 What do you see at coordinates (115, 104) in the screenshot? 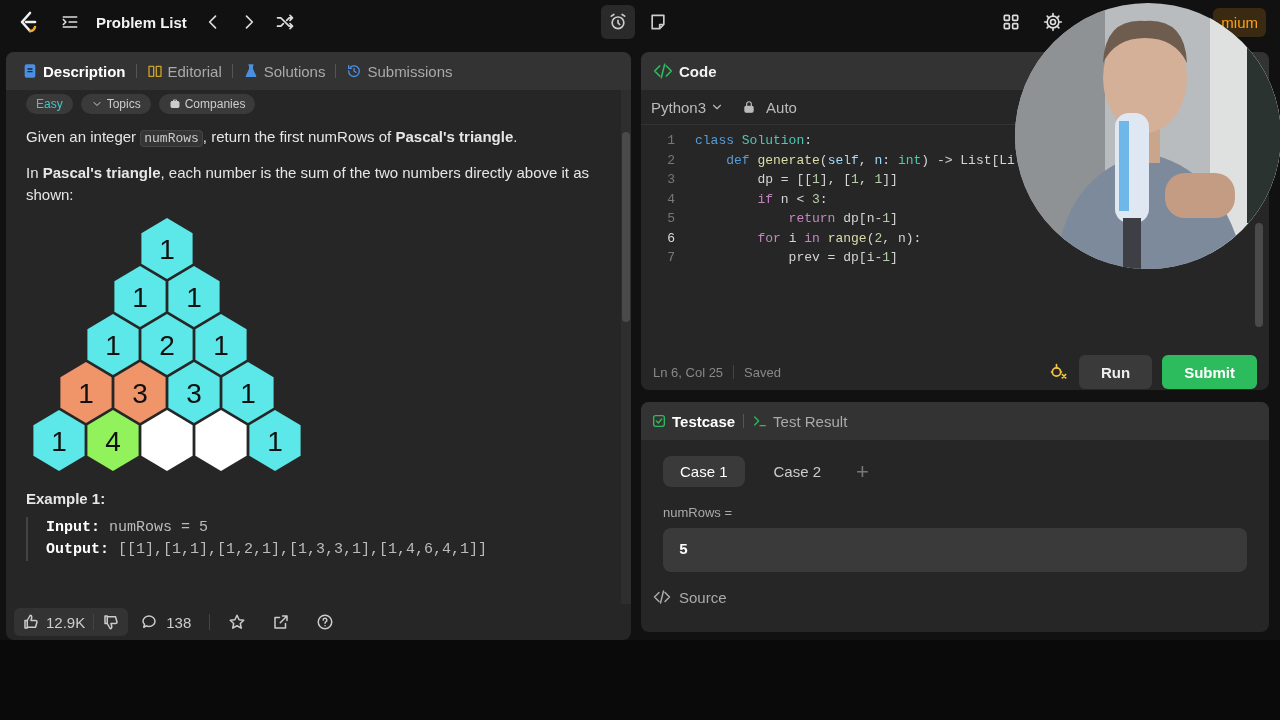
I see `tag-button: Topics` at bounding box center [115, 104].